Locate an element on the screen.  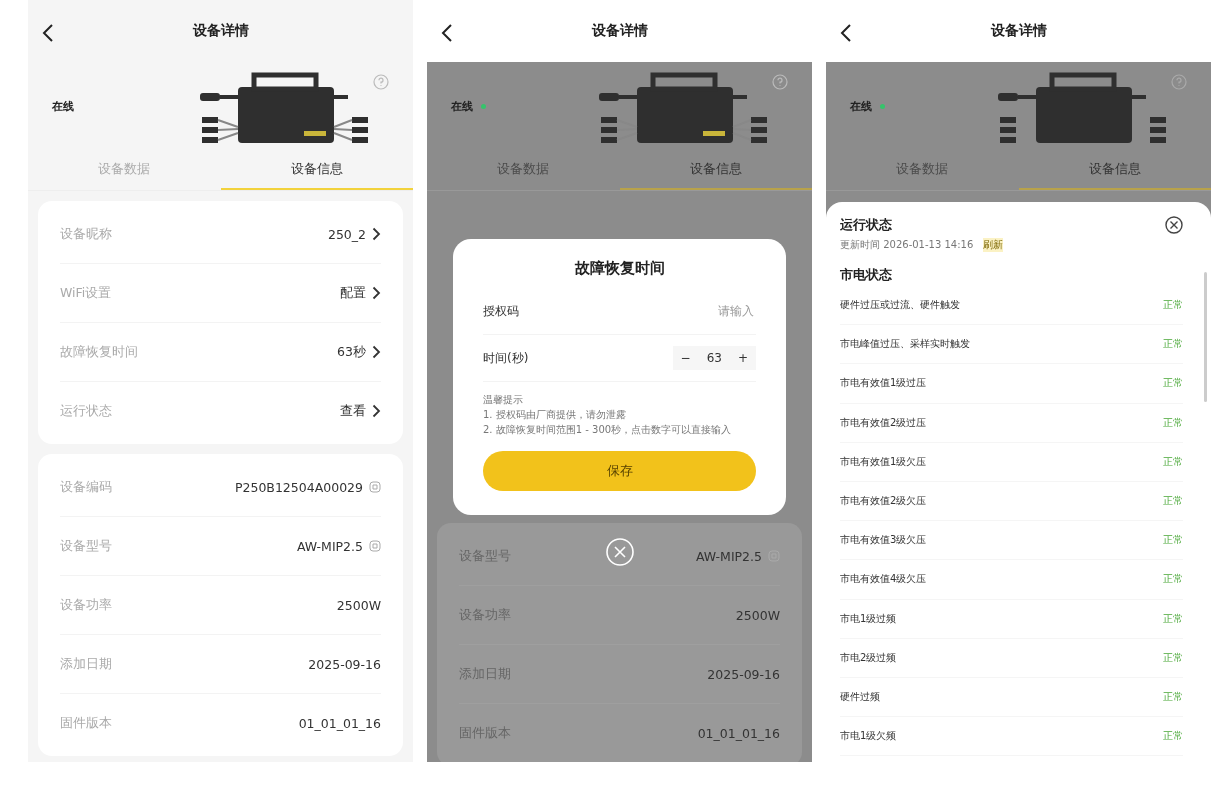
stepper-value: 63 is located at coordinates (714, 358).